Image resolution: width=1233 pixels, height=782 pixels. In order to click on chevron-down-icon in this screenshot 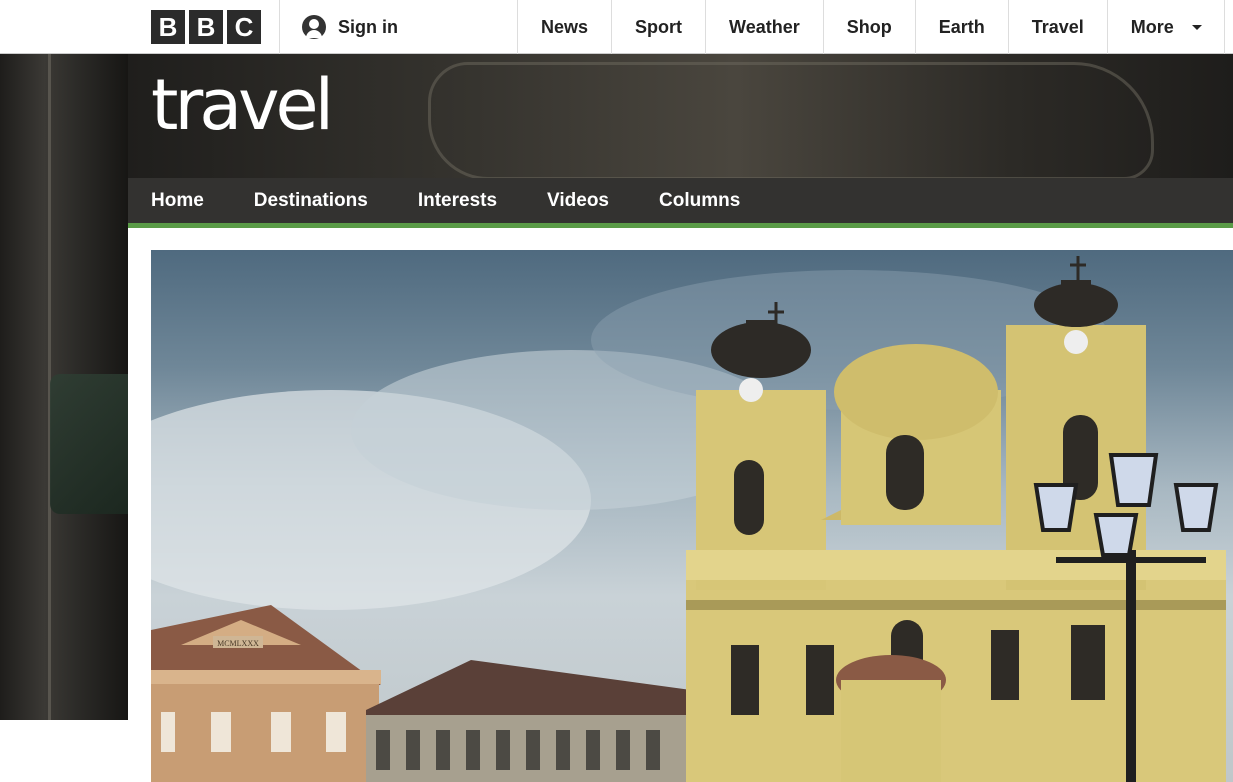, I will do `click(1196, 27)`.